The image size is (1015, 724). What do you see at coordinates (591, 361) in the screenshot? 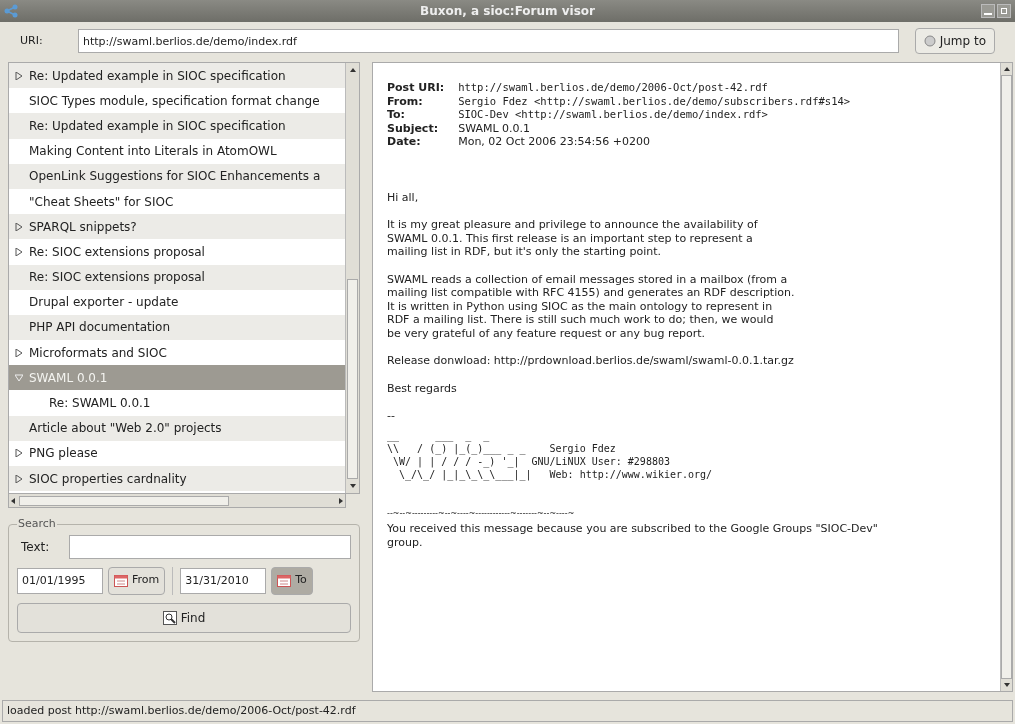
I see `message-paragraph: Release donwload: http://prdownload.berlios.de/swaml/swaml-0.0.1.tar.gz` at bounding box center [591, 361].